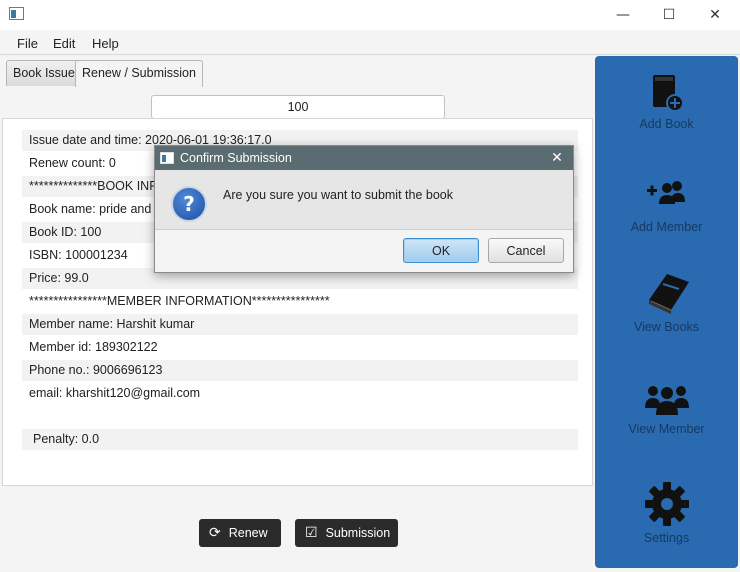  What do you see at coordinates (666, 504) in the screenshot?
I see `gear-icon` at bounding box center [666, 504].